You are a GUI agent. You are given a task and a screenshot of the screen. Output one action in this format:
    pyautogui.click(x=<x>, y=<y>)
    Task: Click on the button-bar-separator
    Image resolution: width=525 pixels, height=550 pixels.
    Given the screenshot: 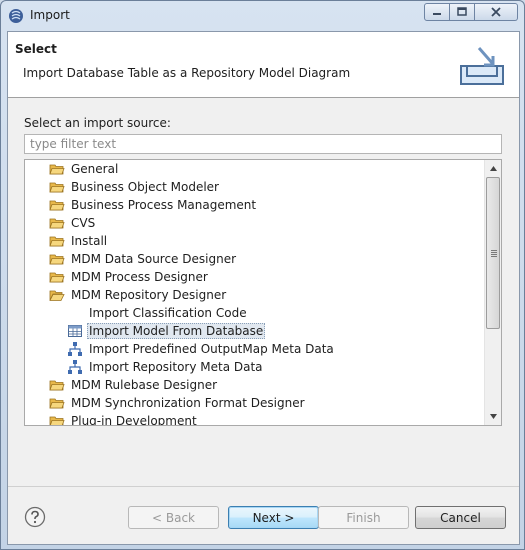 What is the action you would take?
    pyautogui.click(x=263, y=486)
    